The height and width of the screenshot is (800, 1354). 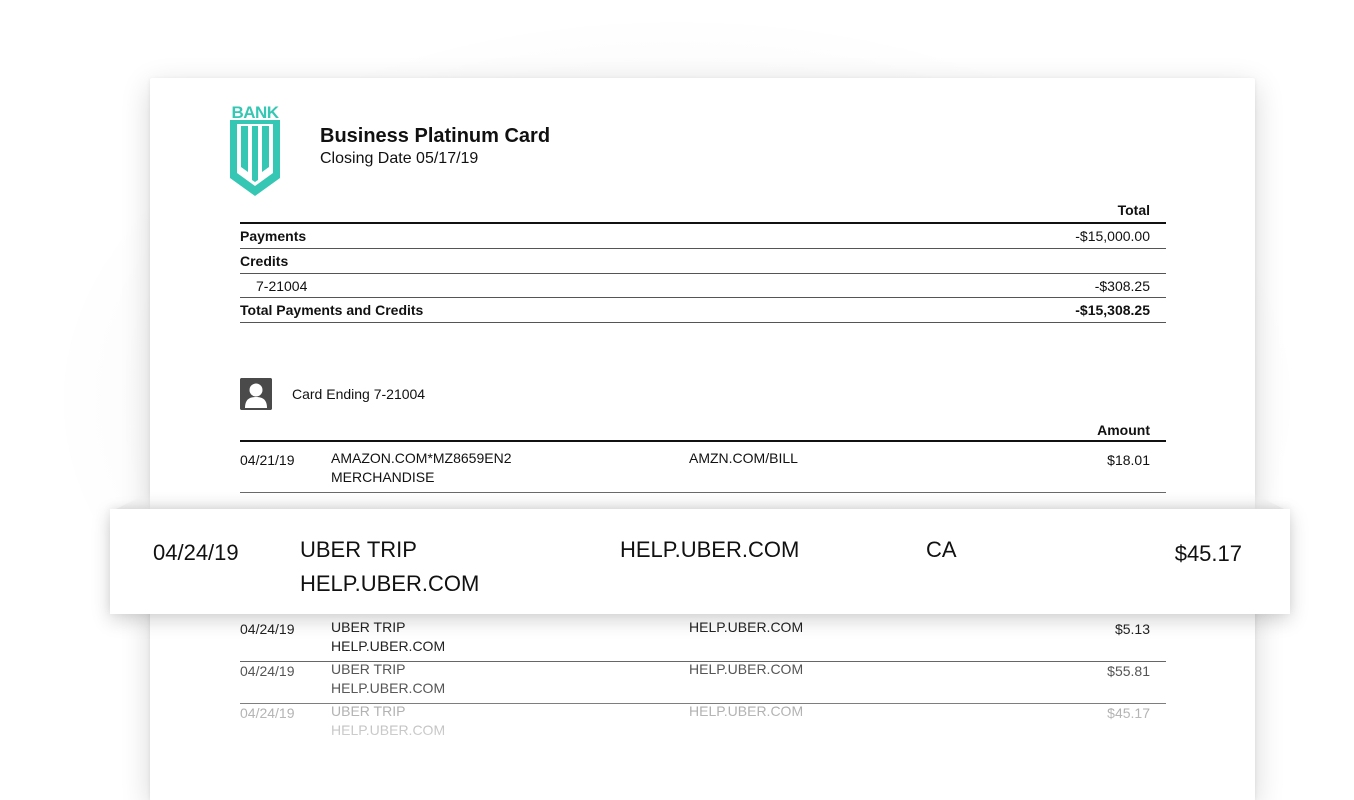 What do you see at coordinates (421, 458) in the screenshot?
I see `txn-merchant: AMAZON.COM*MZ8659EN2` at bounding box center [421, 458].